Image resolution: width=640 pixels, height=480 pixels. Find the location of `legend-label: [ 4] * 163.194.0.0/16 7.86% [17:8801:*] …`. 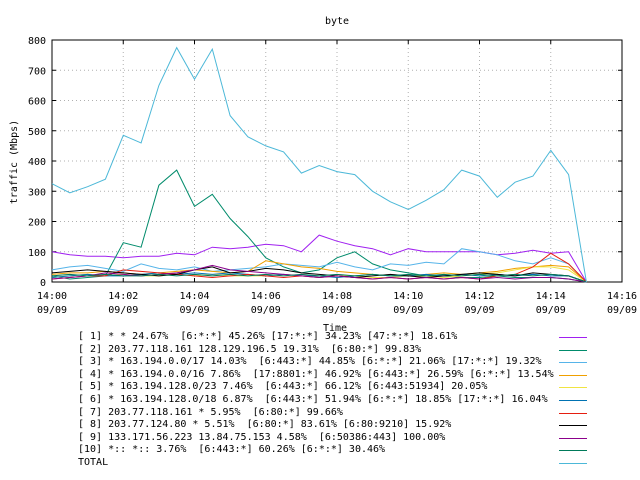

legend-label: [ 4] * 163.194.0.0/16 7.86% [17:8801:*] … is located at coordinates (316, 374).